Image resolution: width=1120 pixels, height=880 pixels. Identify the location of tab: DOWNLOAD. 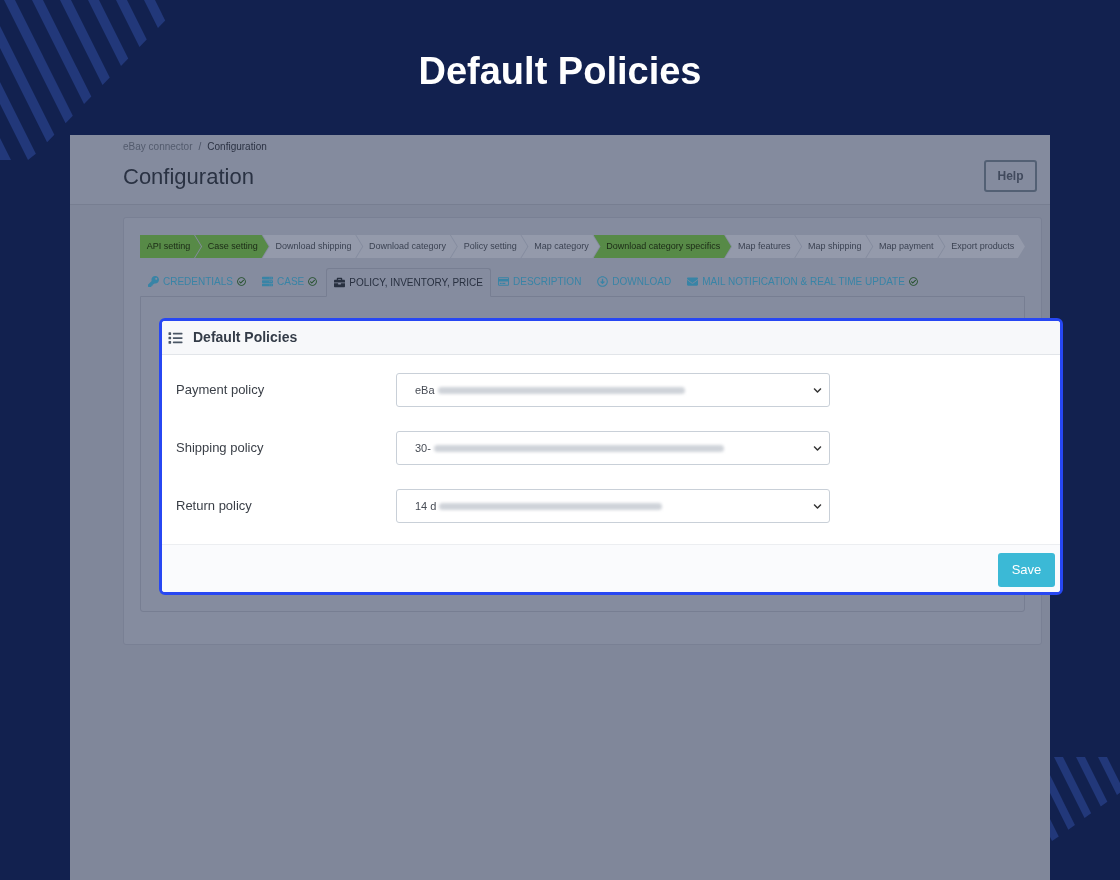
(634, 281).